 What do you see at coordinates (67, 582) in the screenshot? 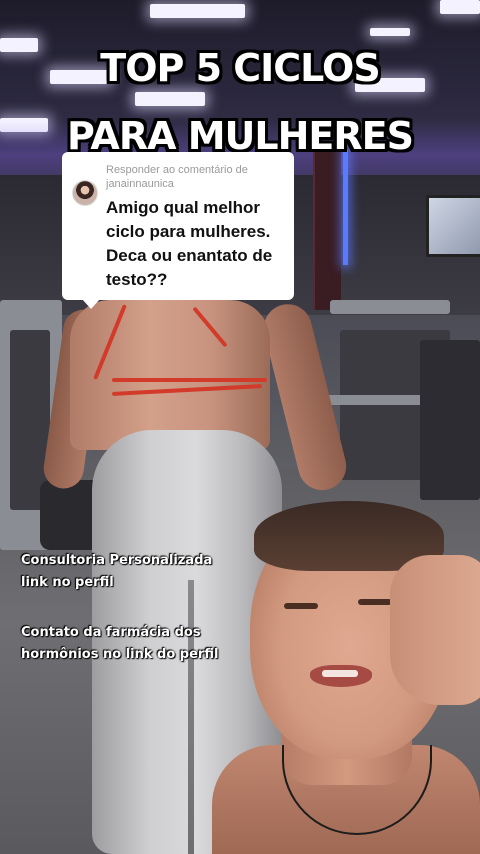
I see `caption-line: link no perfil` at bounding box center [67, 582].